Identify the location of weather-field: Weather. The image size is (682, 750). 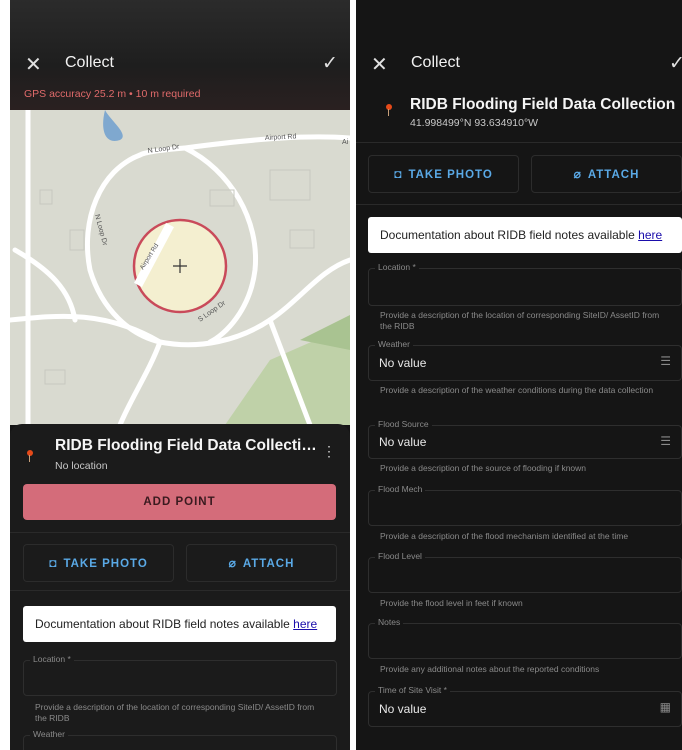
(180, 739).